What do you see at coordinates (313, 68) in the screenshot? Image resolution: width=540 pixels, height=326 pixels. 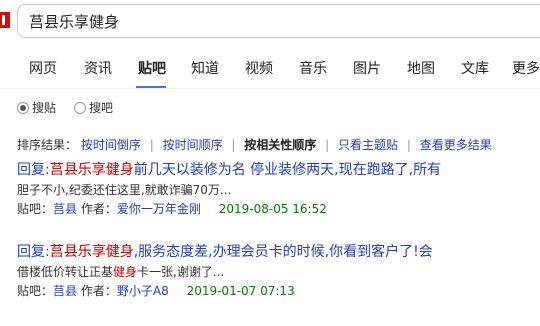 I see `tab-music: 音乐` at bounding box center [313, 68].